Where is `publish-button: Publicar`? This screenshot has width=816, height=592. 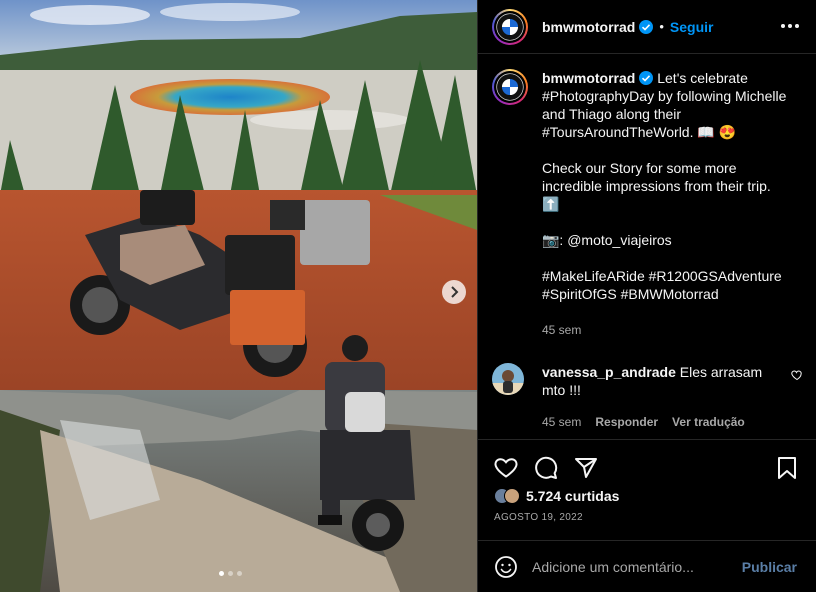
publish-button: Publicar is located at coordinates (769, 567).